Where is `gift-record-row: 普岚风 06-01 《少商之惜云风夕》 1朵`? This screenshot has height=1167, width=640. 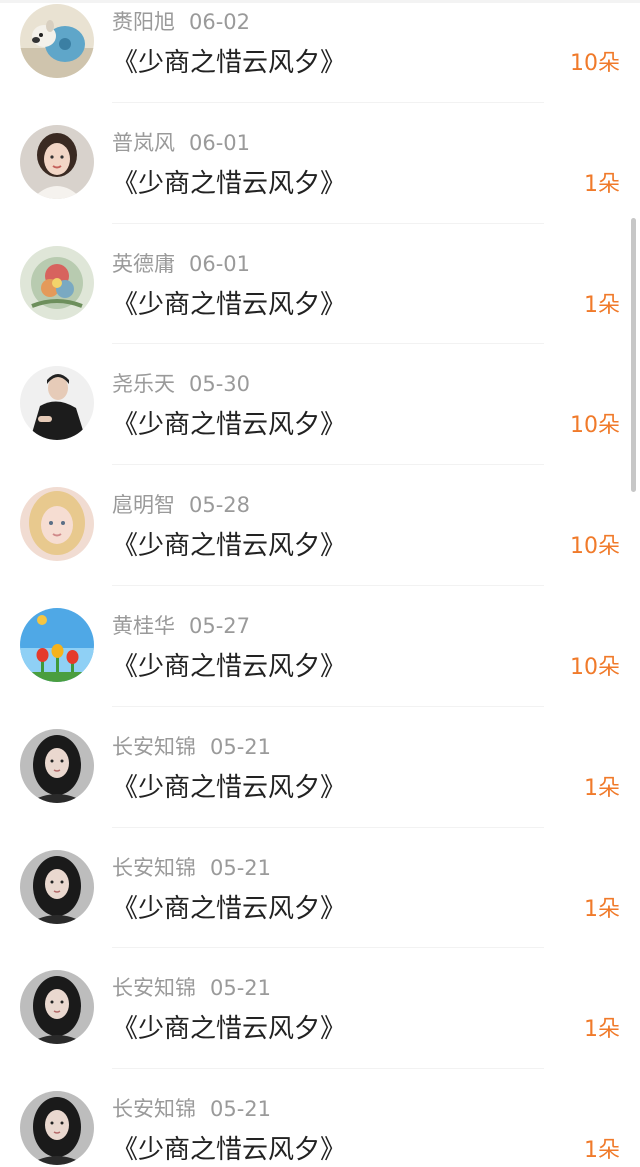
gift-record-row: 普岚风 06-01 《少商之惜云风夕》 1朵 is located at coordinates (320, 163).